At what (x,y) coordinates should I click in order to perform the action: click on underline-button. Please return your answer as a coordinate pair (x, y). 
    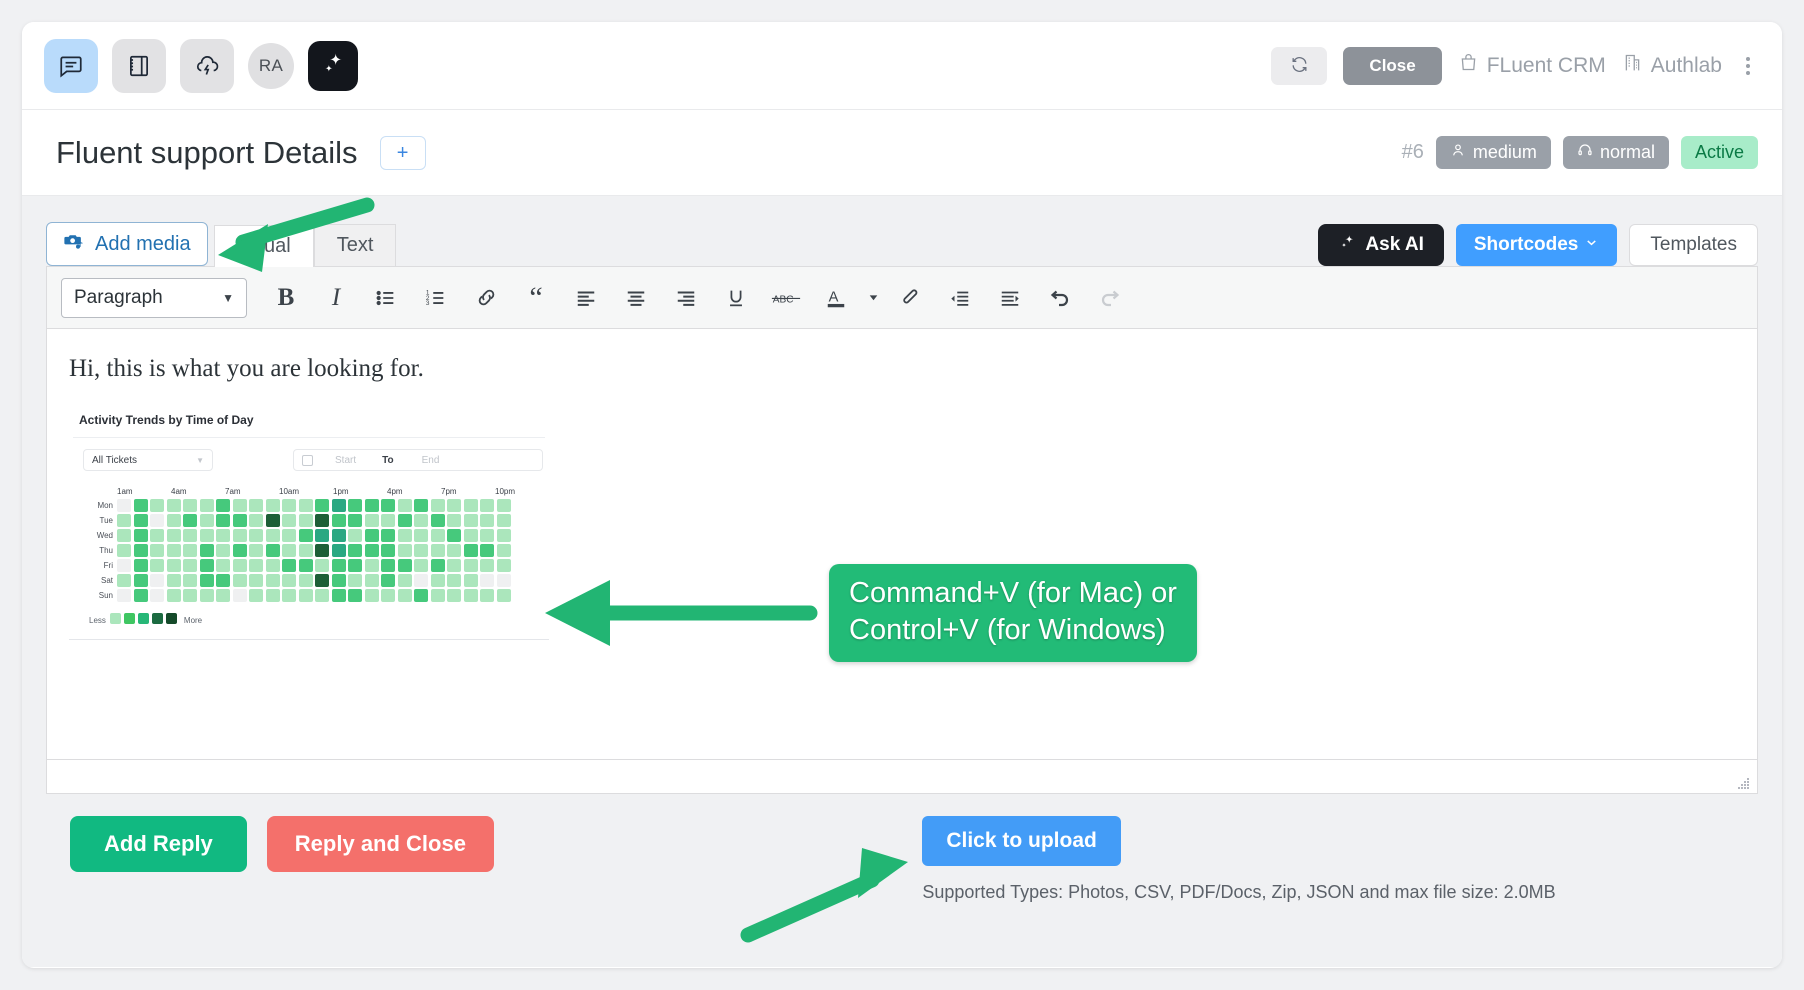
    Looking at the image, I should click on (736, 298).